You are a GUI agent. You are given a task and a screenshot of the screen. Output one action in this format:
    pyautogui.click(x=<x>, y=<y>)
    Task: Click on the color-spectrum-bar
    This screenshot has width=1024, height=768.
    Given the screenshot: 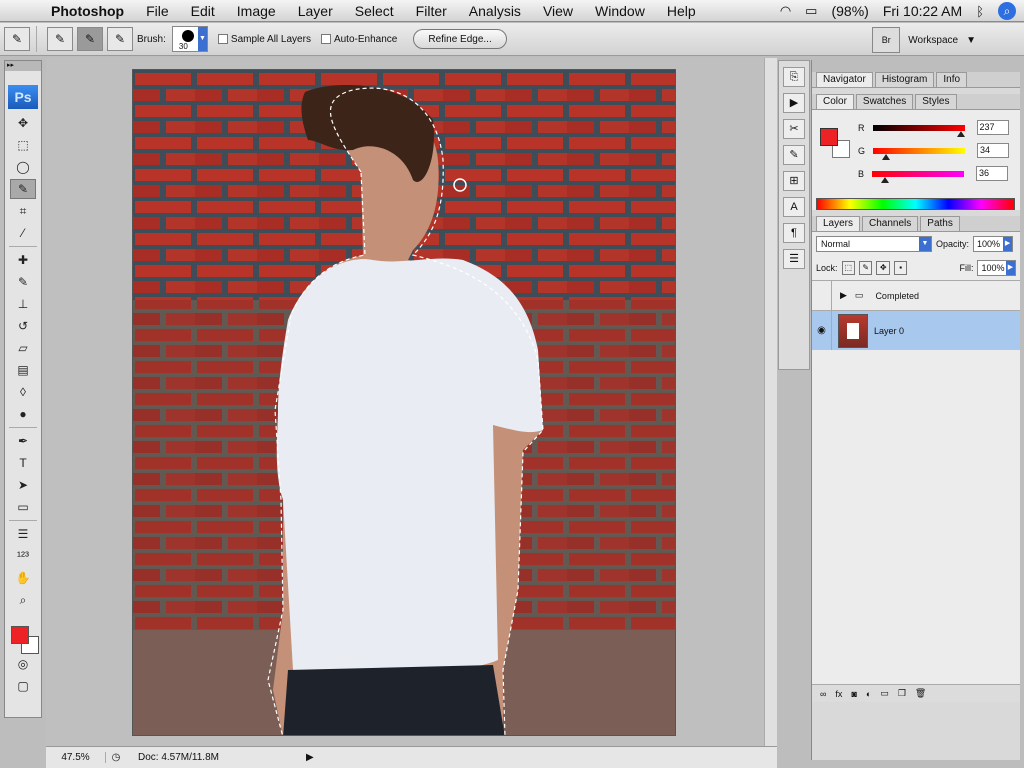 What is the action you would take?
    pyautogui.click(x=915, y=204)
    